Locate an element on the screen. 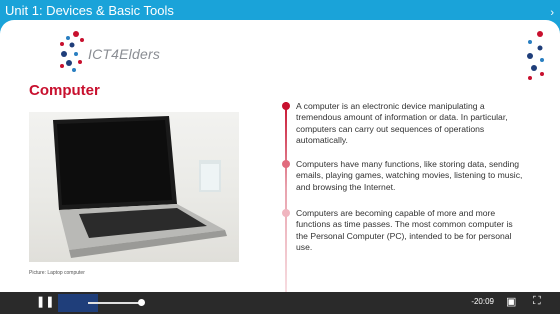  decorative-dots-icon is located at coordinates (535, 55).